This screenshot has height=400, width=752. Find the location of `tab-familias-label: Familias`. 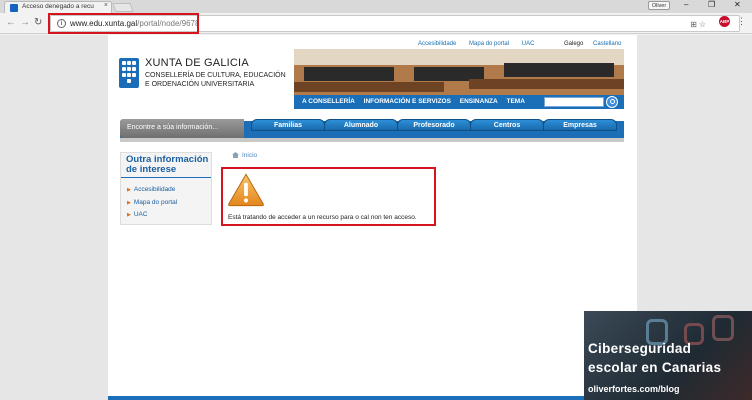

tab-familias-label: Familias is located at coordinates (287, 125).